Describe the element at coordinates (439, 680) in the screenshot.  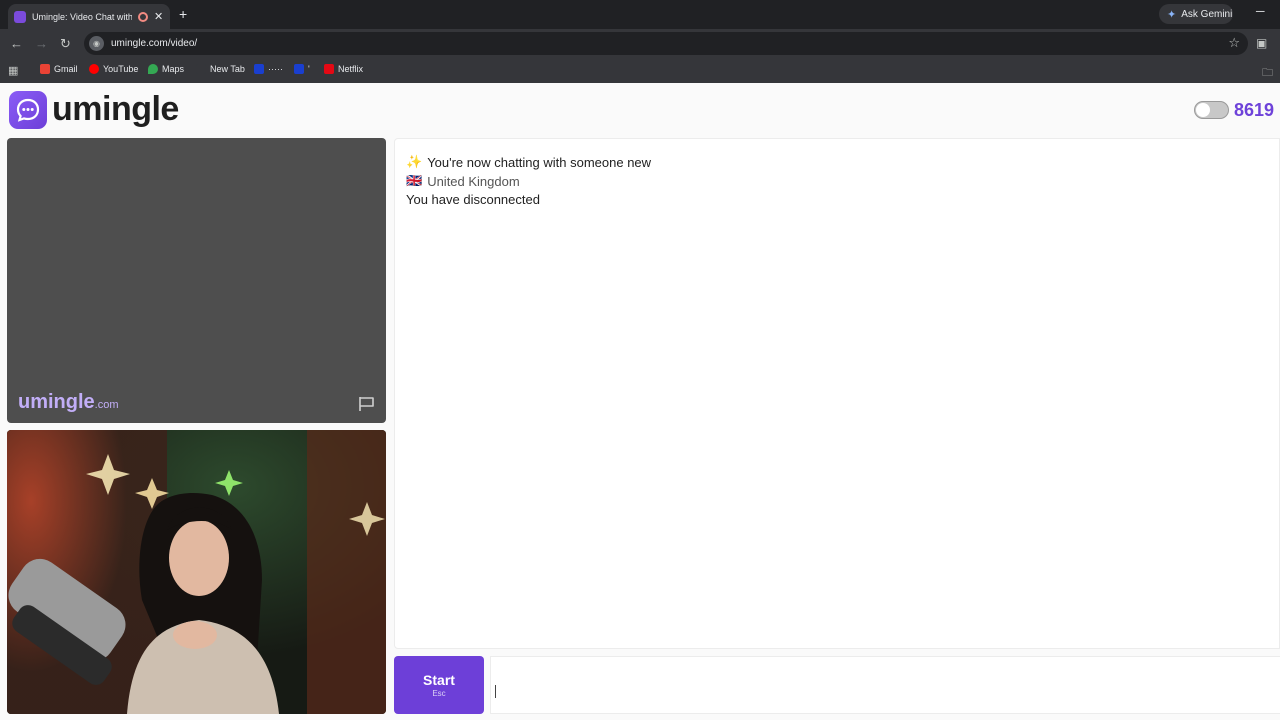
I see `start-label: Start` at that location.